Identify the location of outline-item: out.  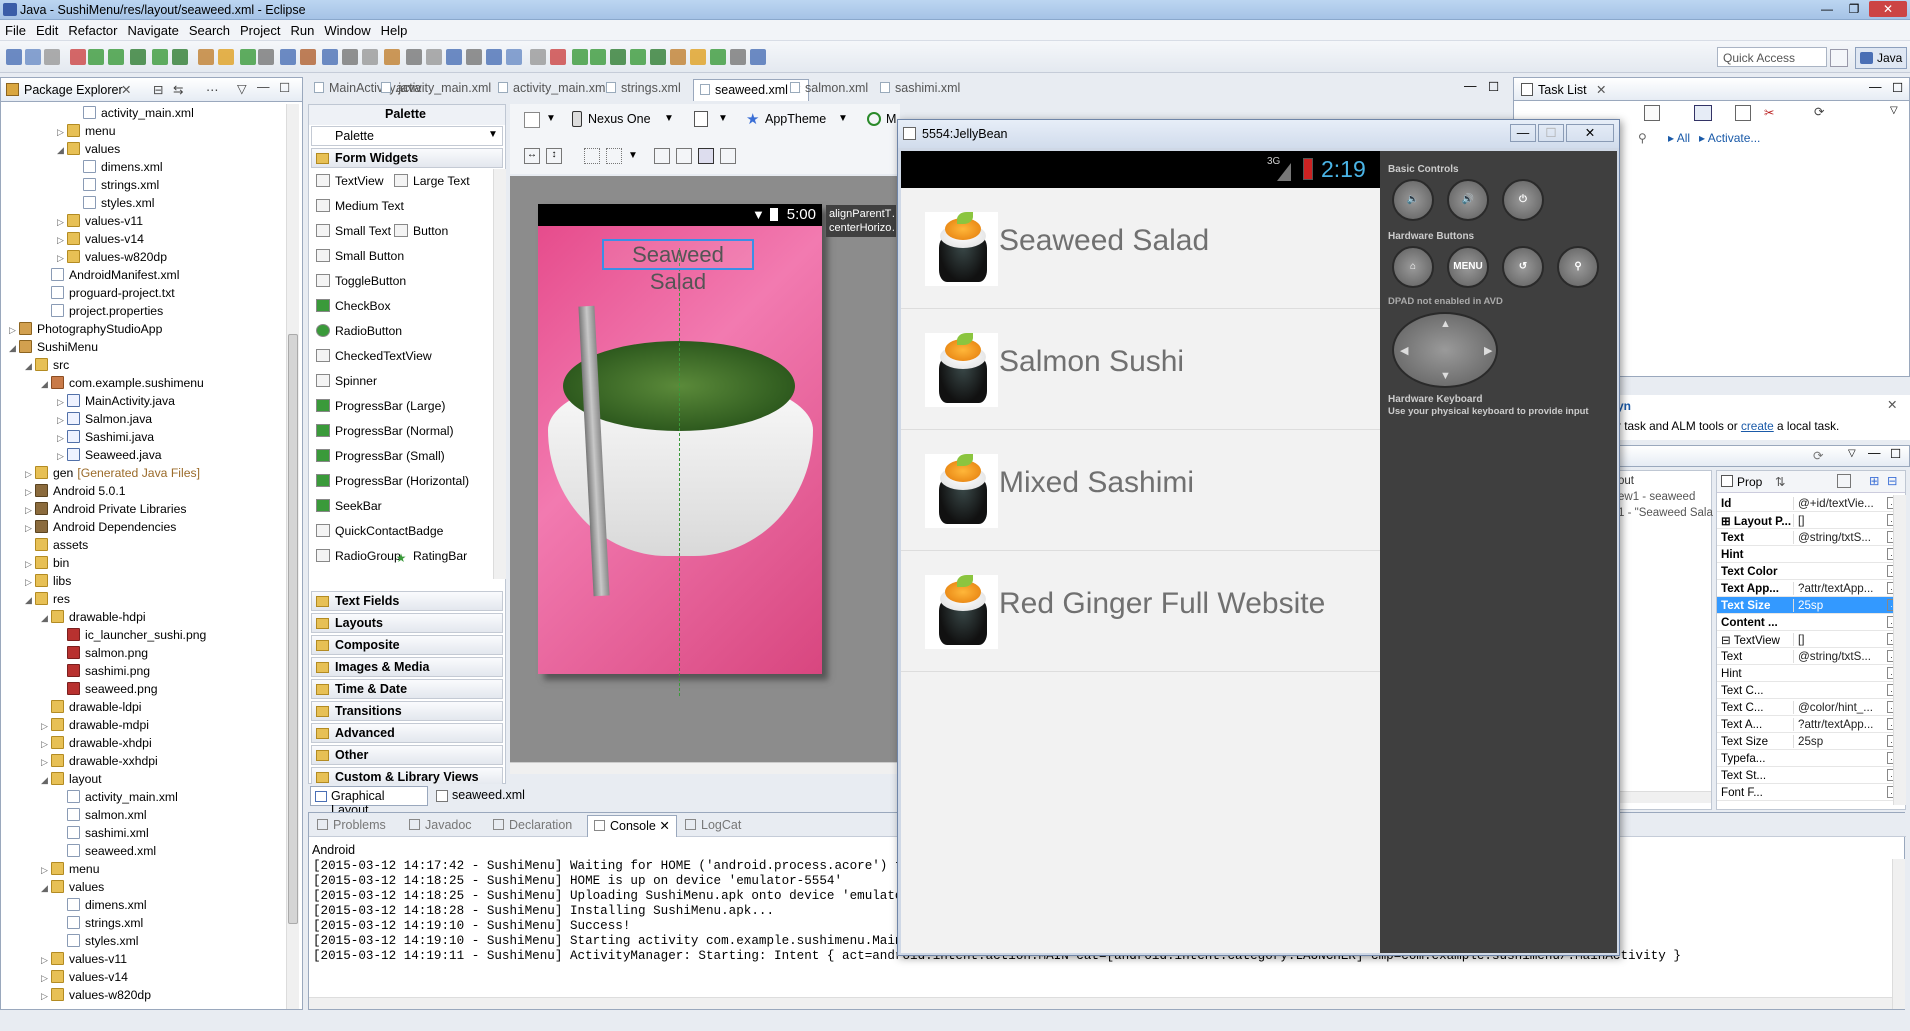
(1626, 481).